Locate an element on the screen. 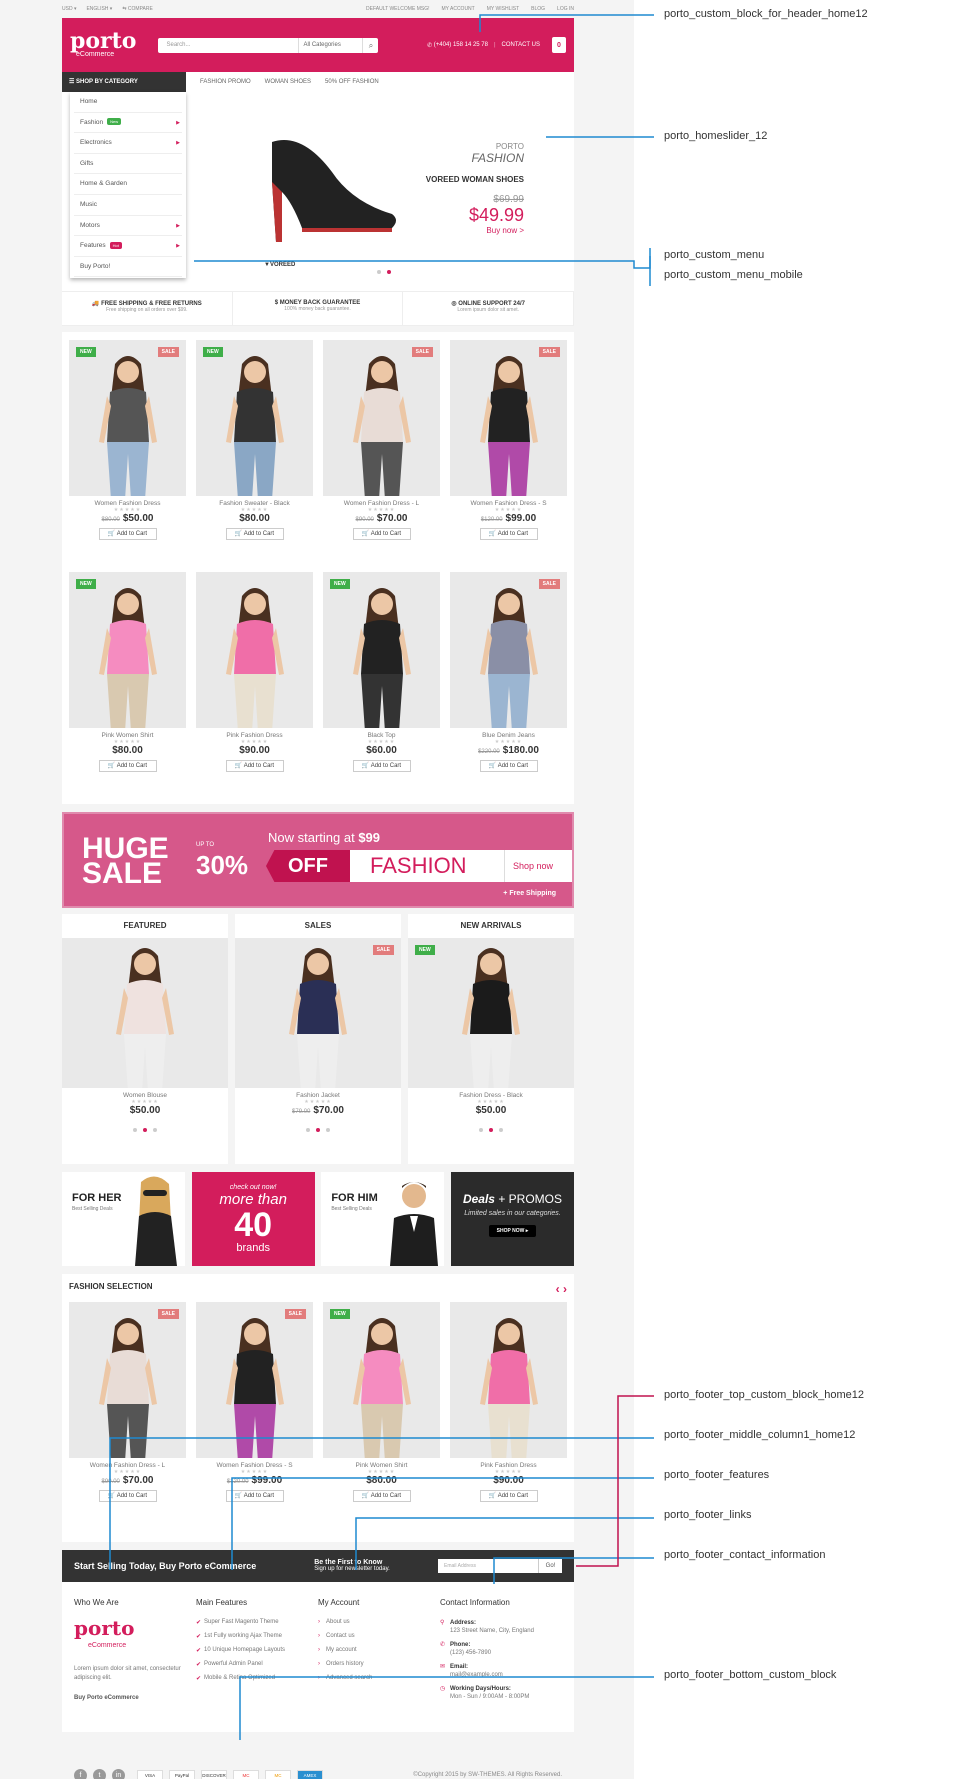  category-item: Electronics ▶ is located at coordinates (128, 143).